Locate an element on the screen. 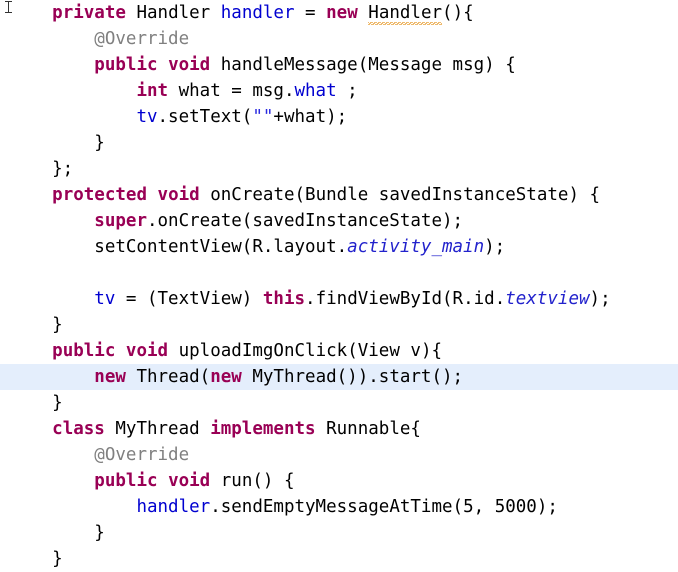 This screenshot has height=572, width=678. code-line: setContentView(R.layout.activity_main); is located at coordinates (339, 247).